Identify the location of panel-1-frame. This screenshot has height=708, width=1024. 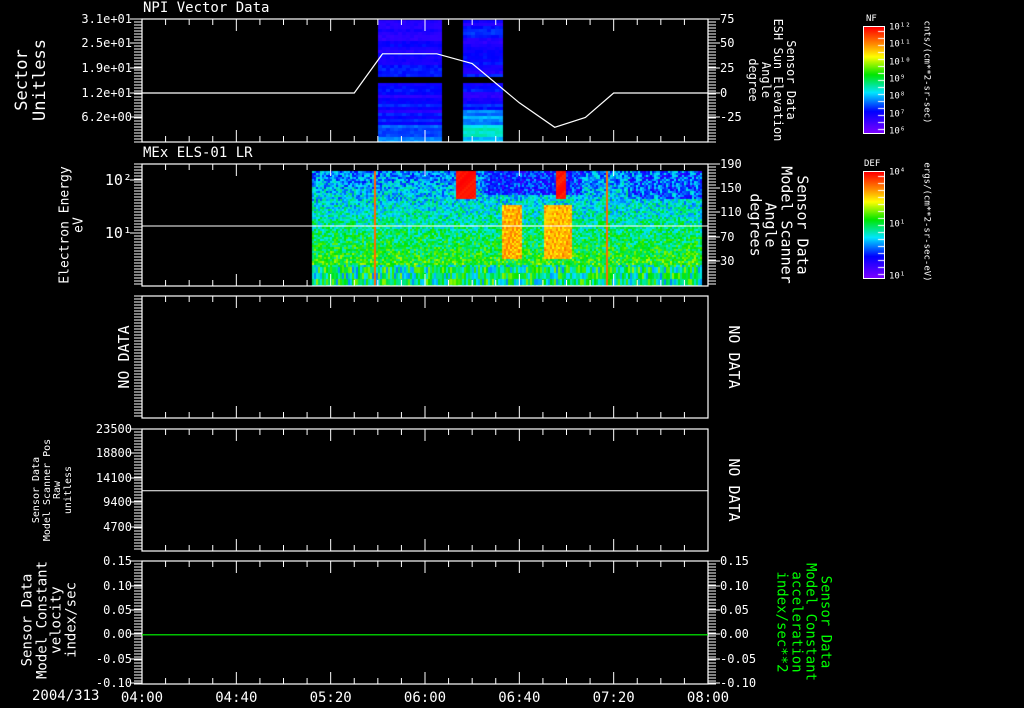
(425, 80).